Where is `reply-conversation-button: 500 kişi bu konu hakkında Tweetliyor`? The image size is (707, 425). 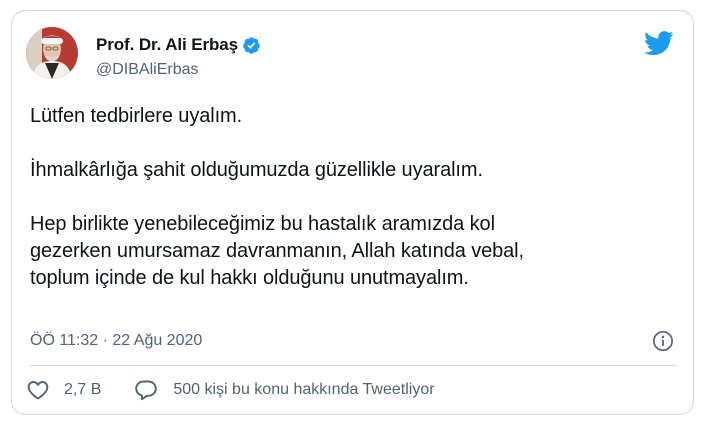 reply-conversation-button: 500 kişi bu konu hakkında Tweetliyor is located at coordinates (284, 390).